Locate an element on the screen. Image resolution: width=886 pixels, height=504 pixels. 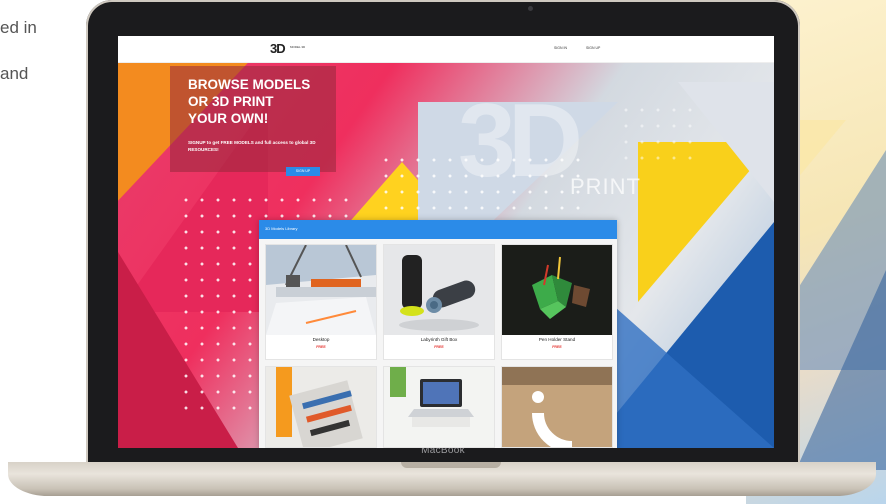
model-image-desktop is located at coordinates (321, 290).